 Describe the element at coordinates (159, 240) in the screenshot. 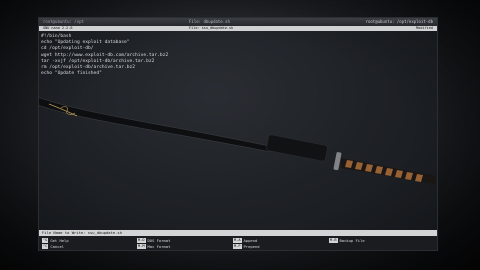

I see `shortcut-label: DOS Format` at that location.